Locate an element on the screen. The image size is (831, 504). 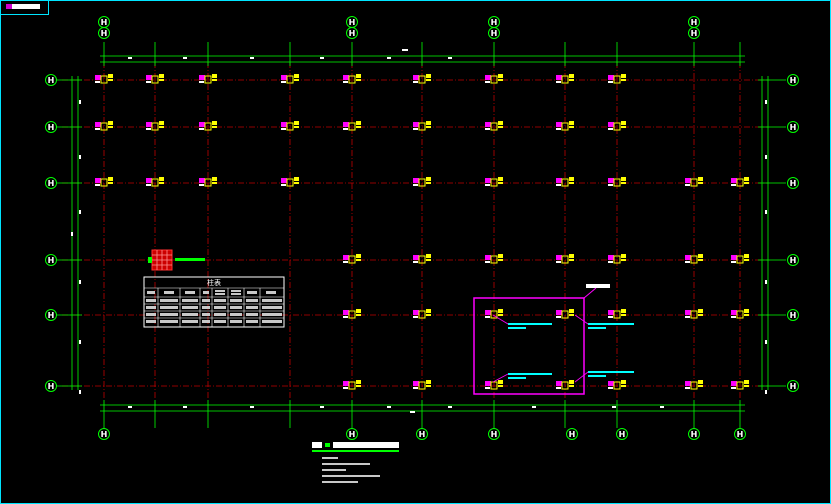
highlight-leader is located at coordinates (590, 293).